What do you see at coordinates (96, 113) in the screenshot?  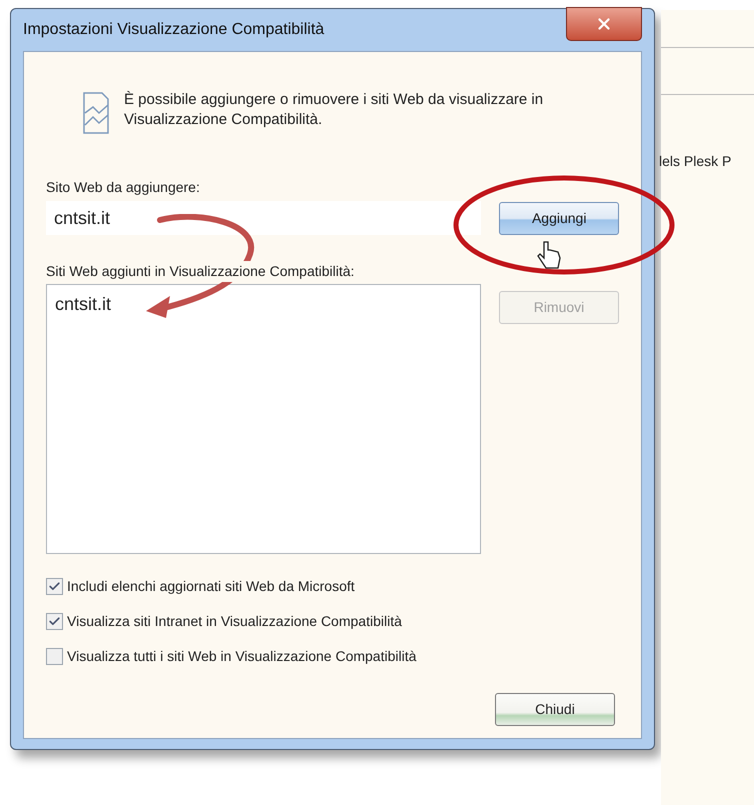 I see `picture-file-icon` at bounding box center [96, 113].